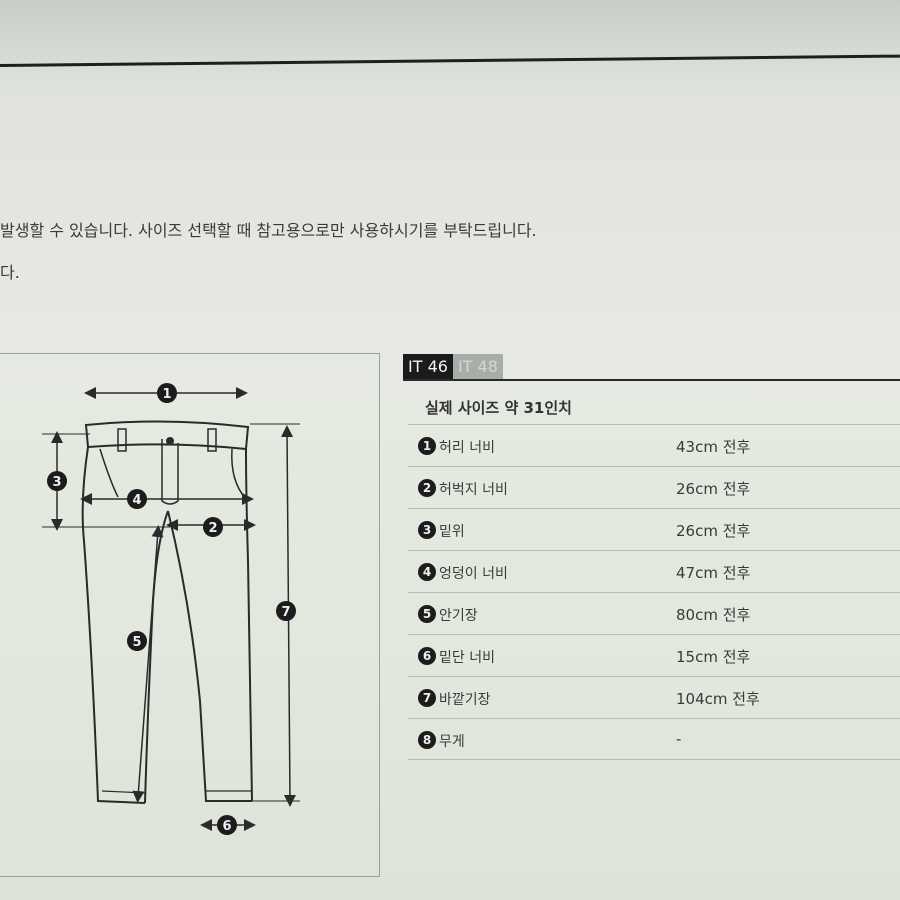  Describe the element at coordinates (713, 447) in the screenshot. I see `spec-value: 43cm 전후` at that location.